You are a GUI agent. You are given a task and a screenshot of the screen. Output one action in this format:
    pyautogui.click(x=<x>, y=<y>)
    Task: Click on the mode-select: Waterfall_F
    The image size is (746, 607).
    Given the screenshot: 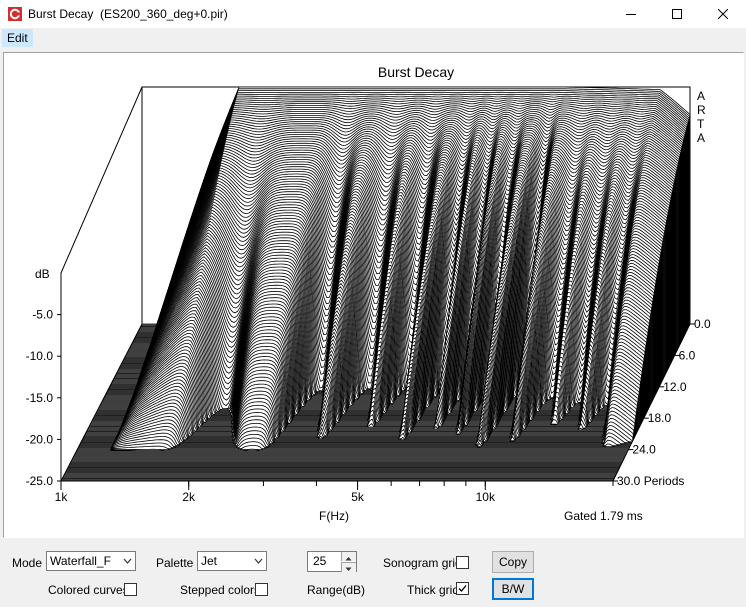 What is the action you would take?
    pyautogui.click(x=91, y=561)
    